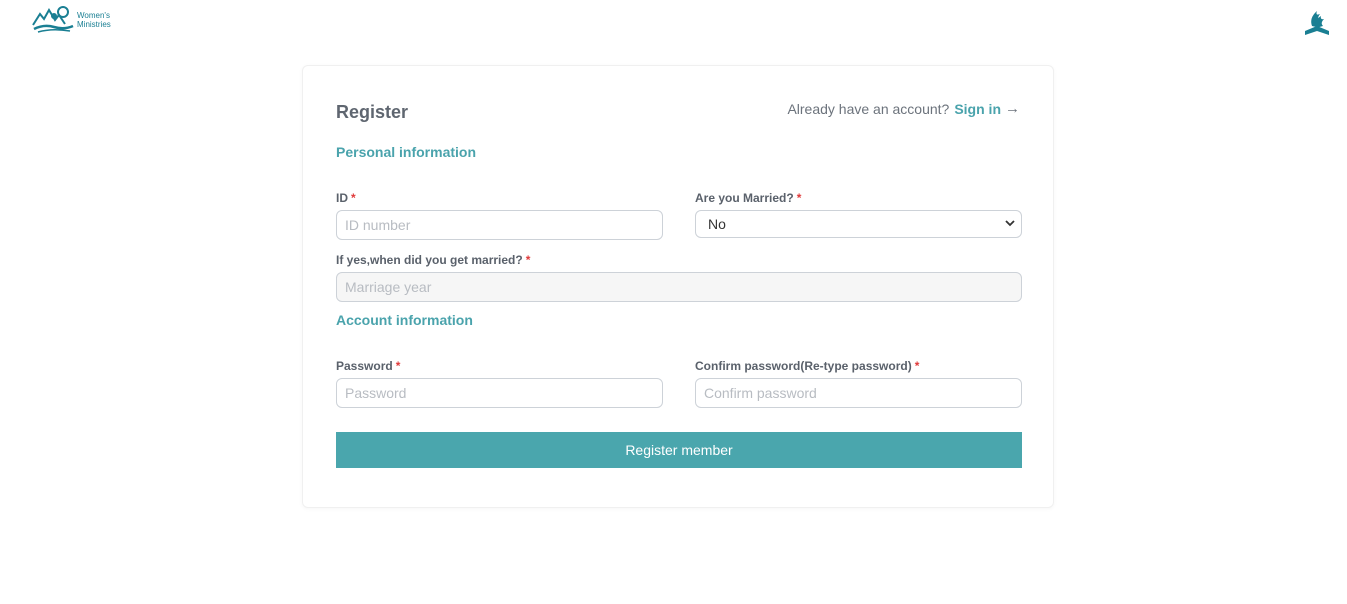 The height and width of the screenshot is (604, 1347). Describe the element at coordinates (868, 108) in the screenshot. I see `already-account-text: Already have an account?` at that location.